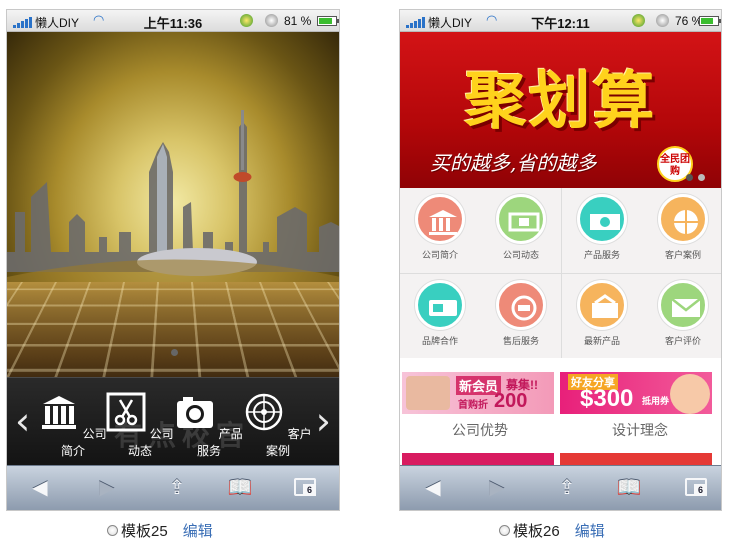  I want to click on nav-prev-arrow: ‹, so click(22, 421).